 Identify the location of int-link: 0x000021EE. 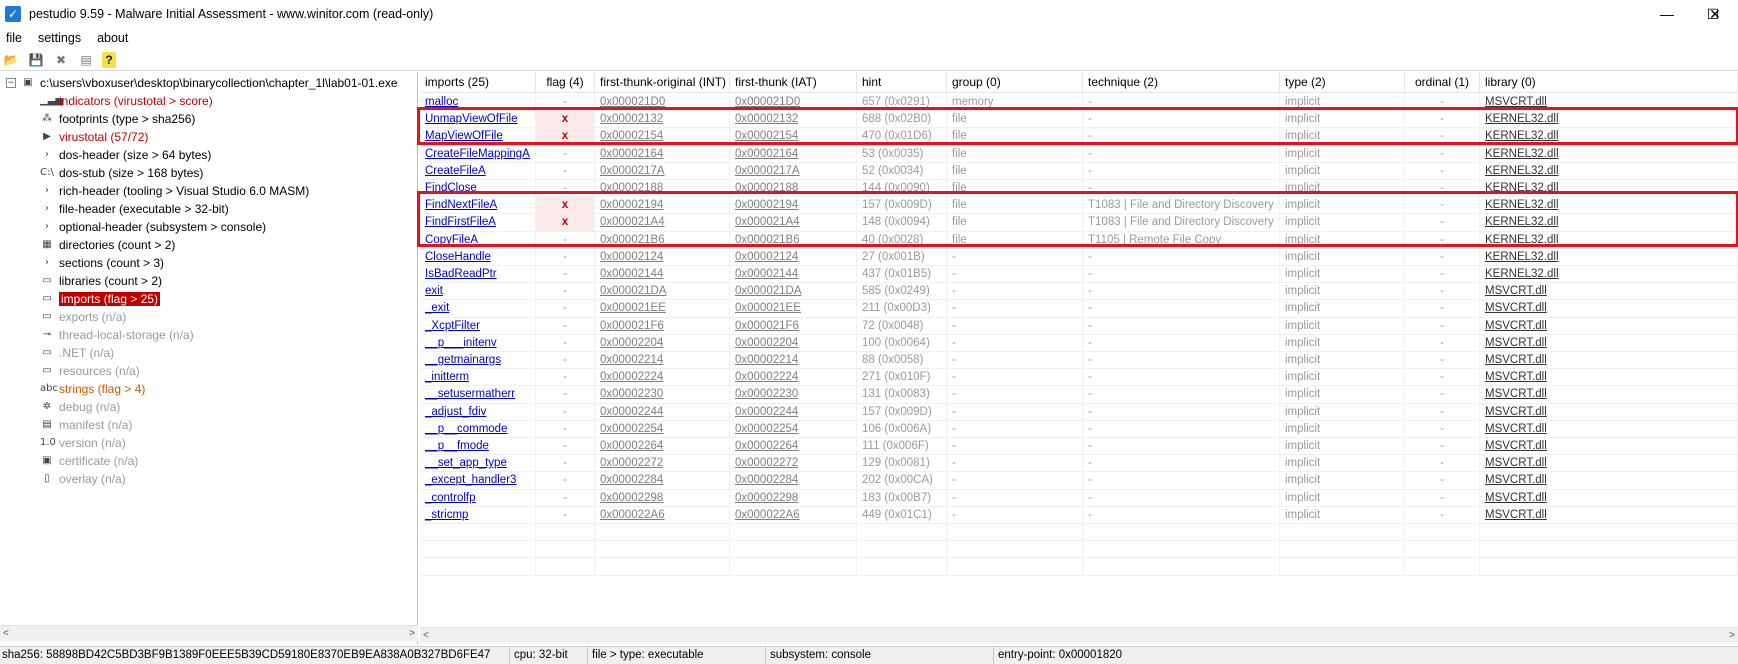
(662, 309).